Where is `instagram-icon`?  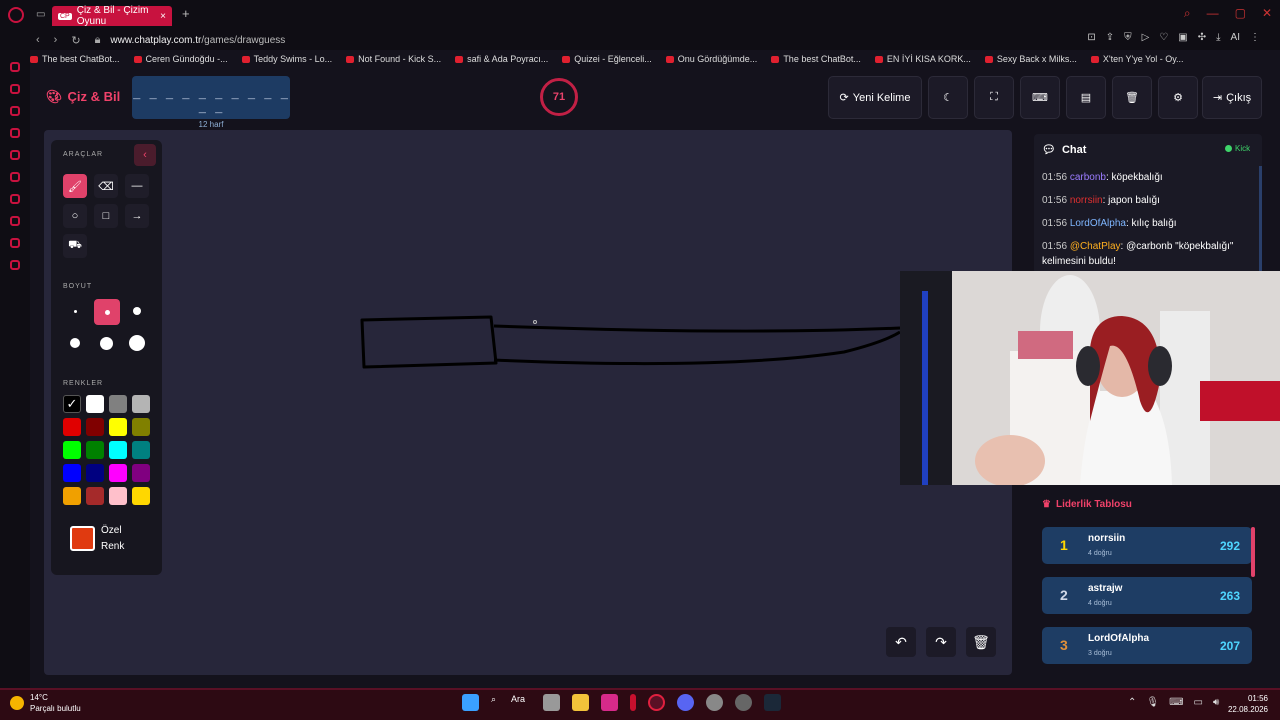 instagram-icon is located at coordinates (609, 702).